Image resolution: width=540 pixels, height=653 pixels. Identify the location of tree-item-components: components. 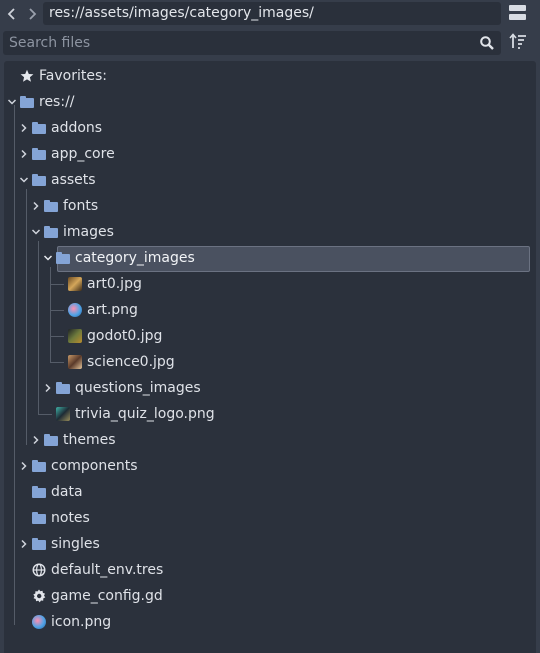
(270, 466).